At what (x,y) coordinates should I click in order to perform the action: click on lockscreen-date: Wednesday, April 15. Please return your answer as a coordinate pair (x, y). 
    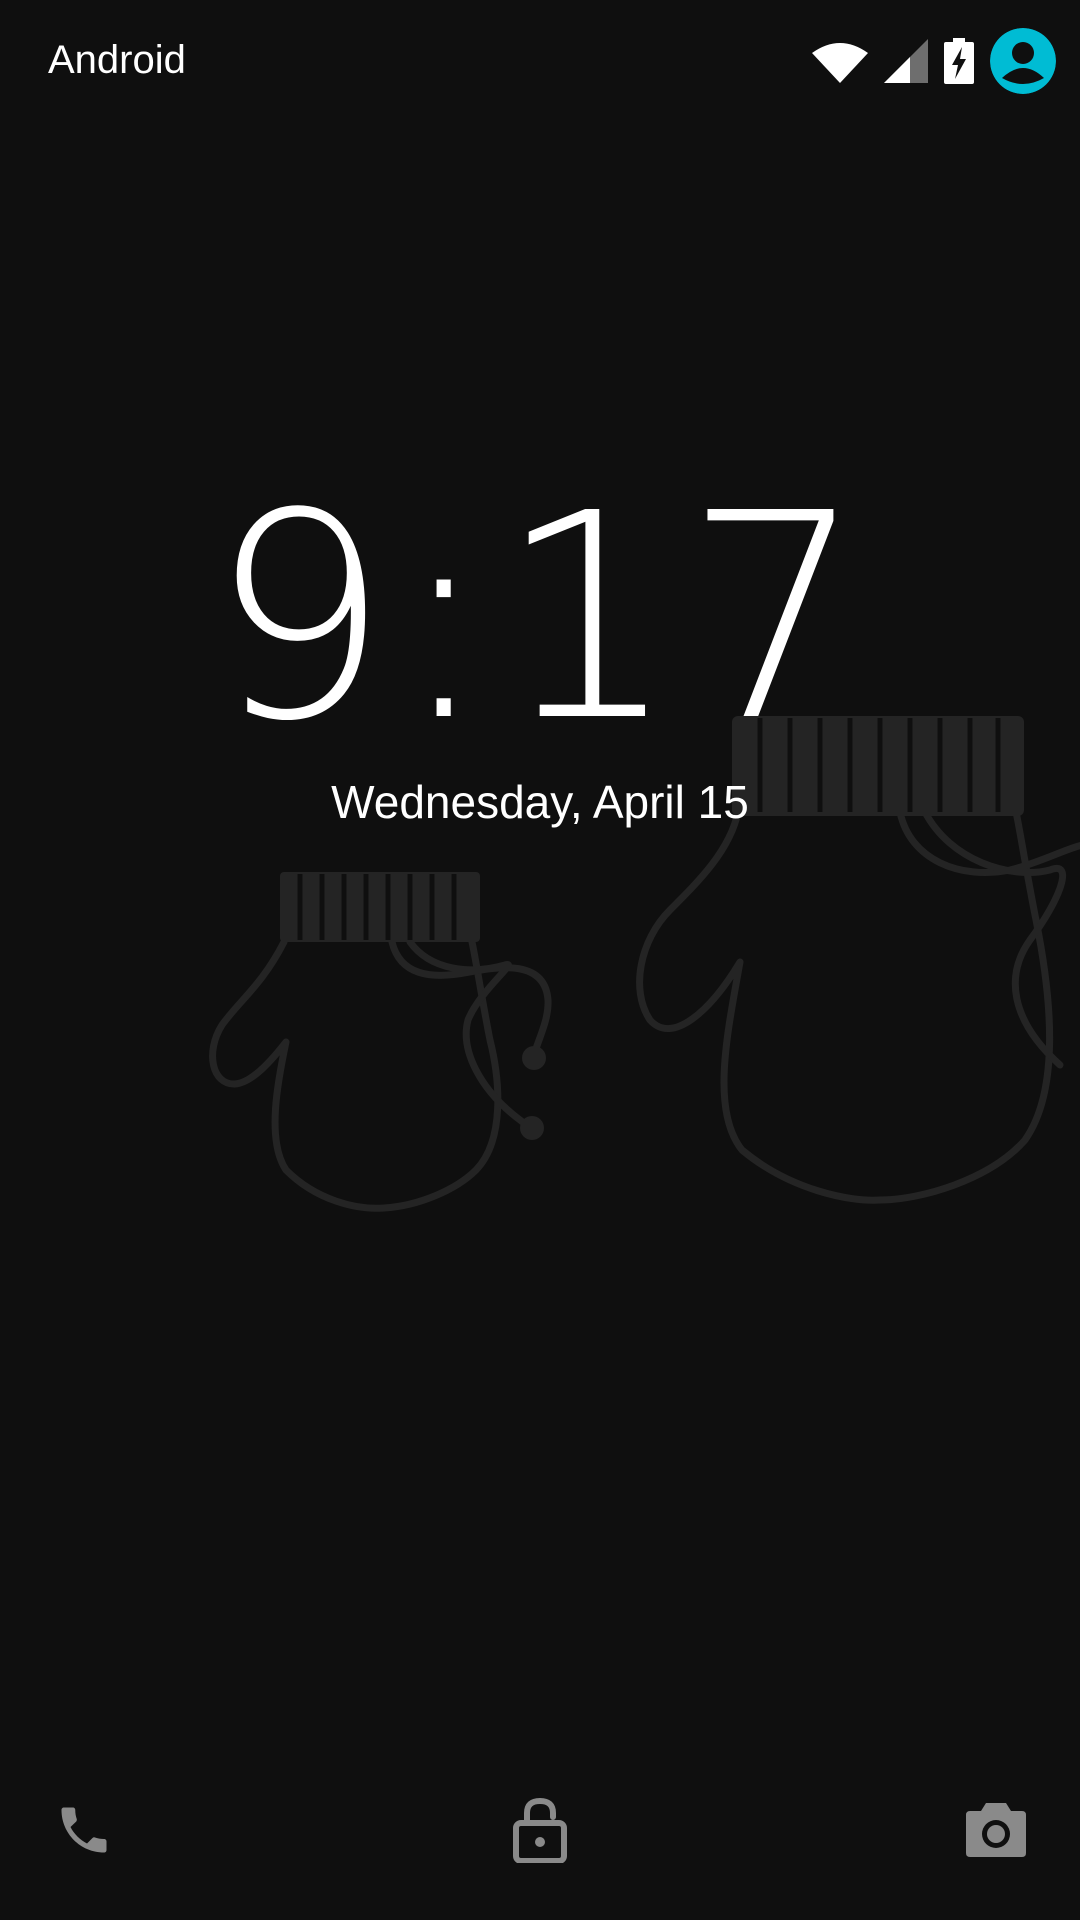
    Looking at the image, I should click on (540, 802).